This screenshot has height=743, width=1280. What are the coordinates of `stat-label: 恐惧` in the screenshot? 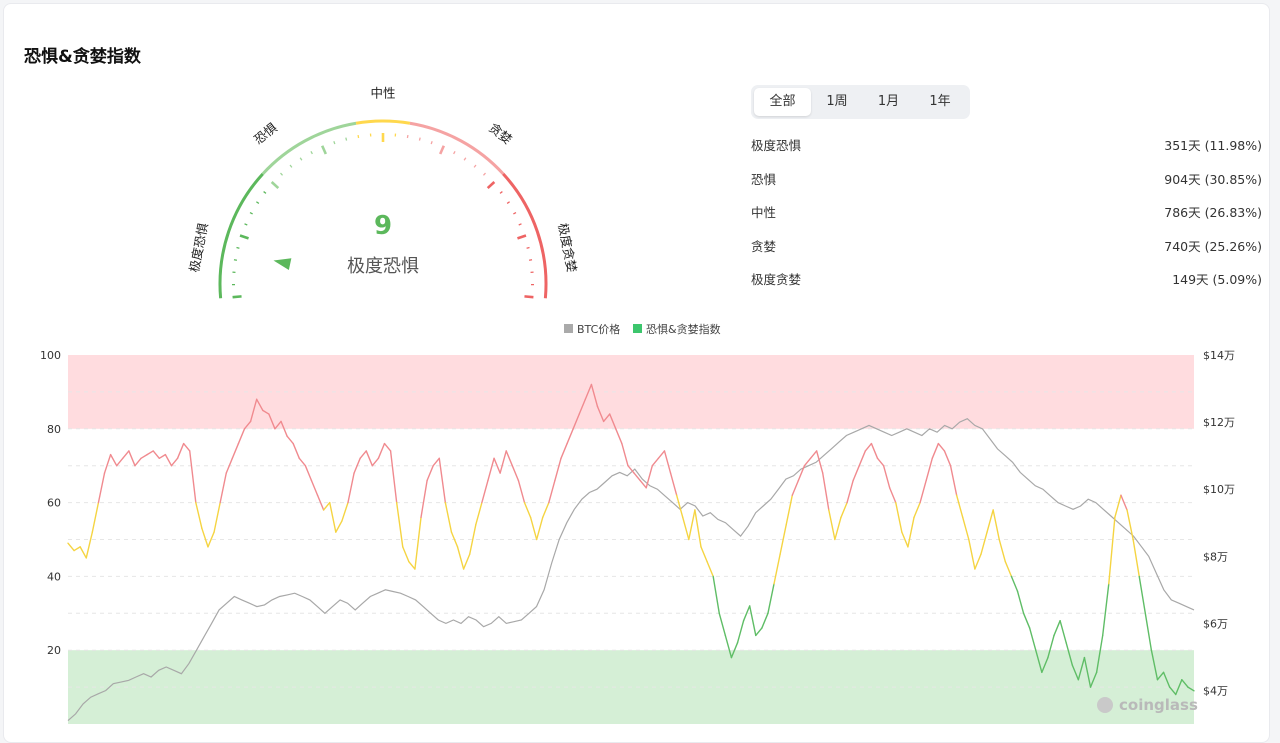 It's located at (763, 185).